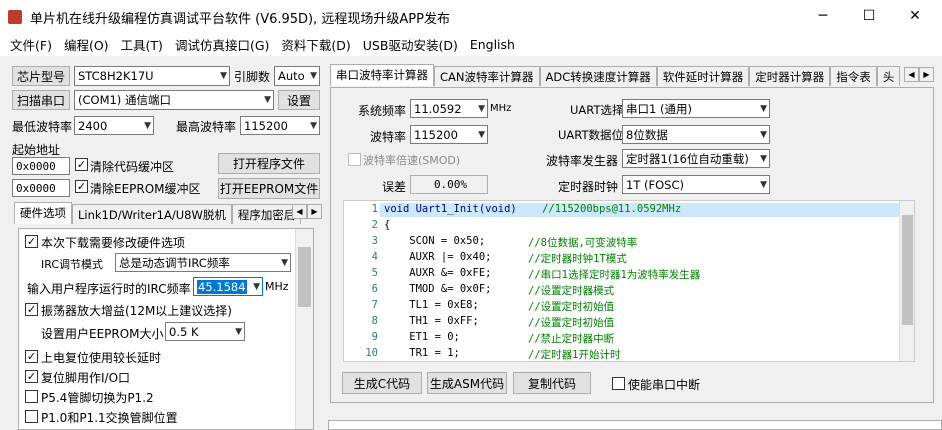  Describe the element at coordinates (696, 134) in the screenshot. I see `uart-bits-select: 8位数据 ▼` at that location.